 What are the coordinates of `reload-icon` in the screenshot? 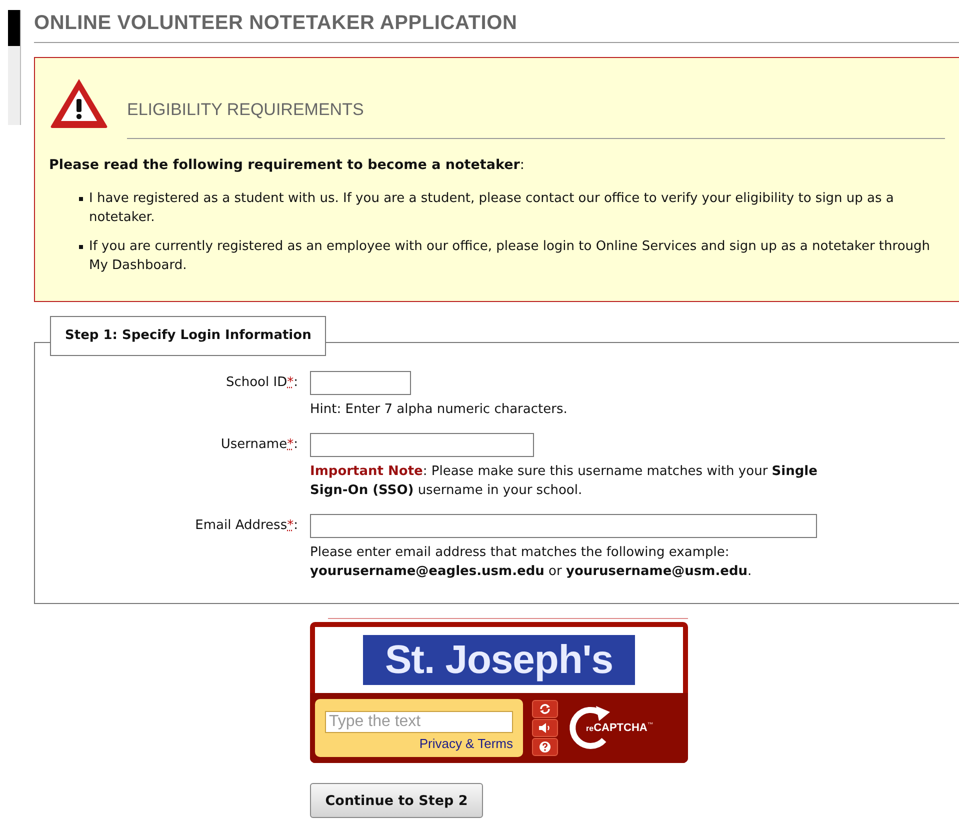 It's located at (545, 709).